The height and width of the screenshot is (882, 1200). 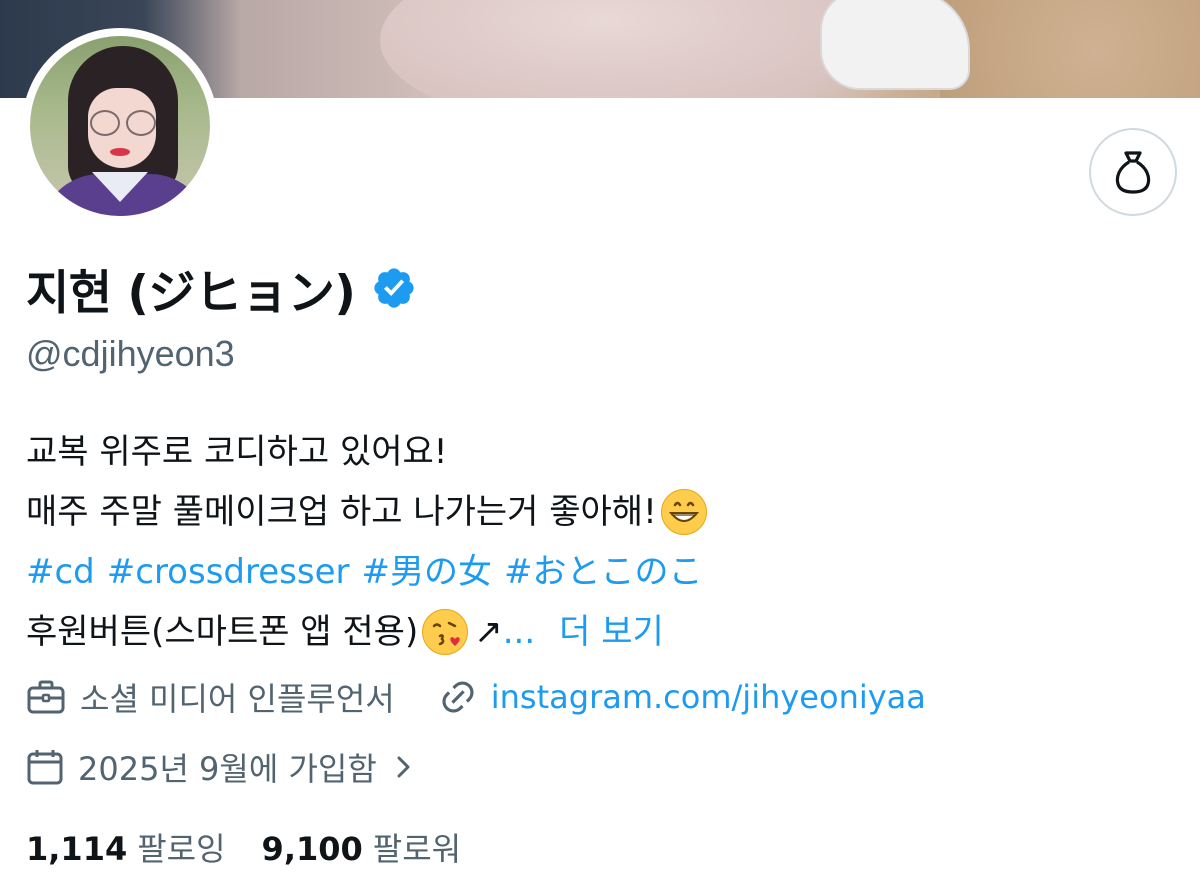 I want to click on show-more-link: 더 보기, so click(x=611, y=632).